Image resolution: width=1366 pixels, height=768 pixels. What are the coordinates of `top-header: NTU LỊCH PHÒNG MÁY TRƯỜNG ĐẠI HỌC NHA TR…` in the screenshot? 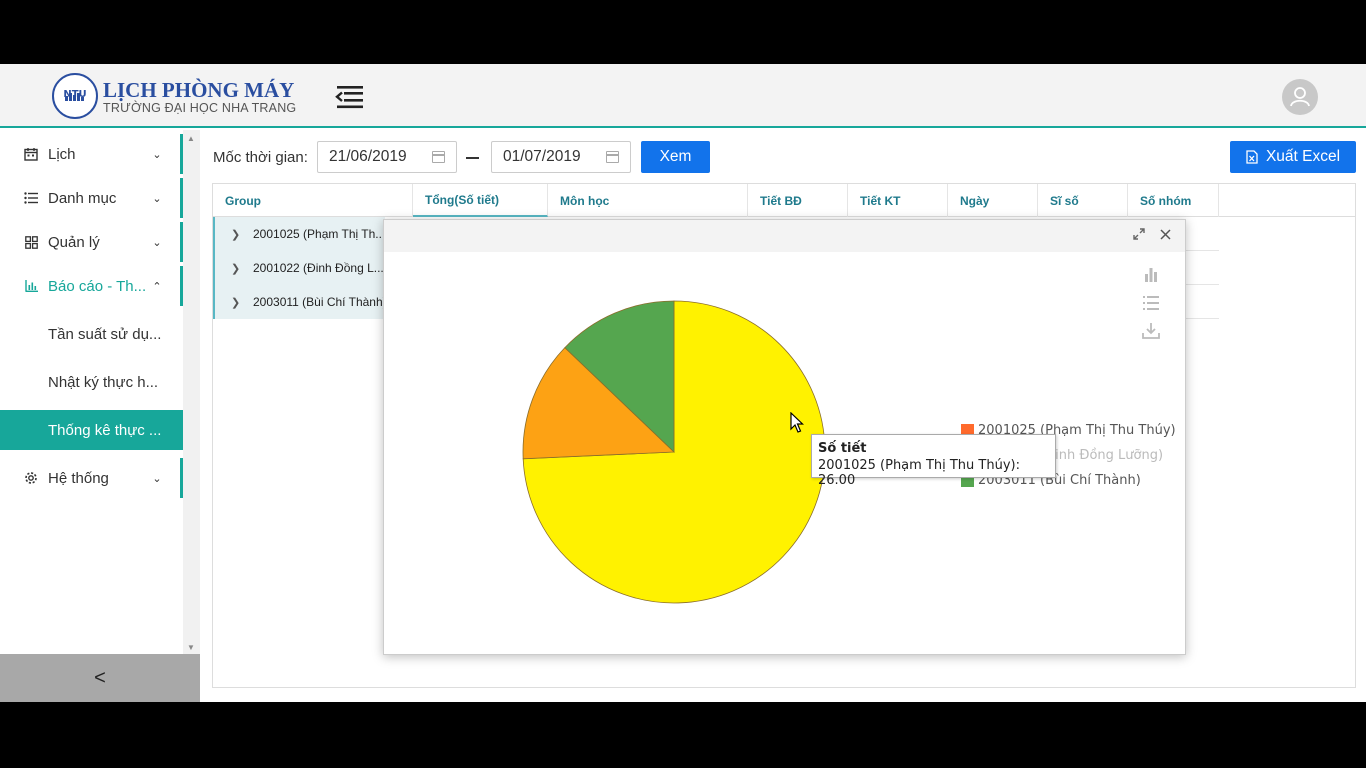 It's located at (683, 96).